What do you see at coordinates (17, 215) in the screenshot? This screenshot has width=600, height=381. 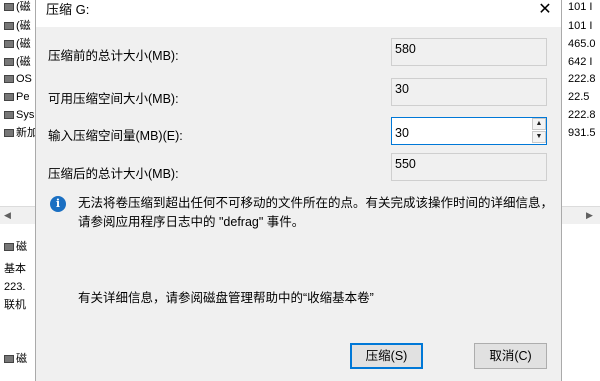 I see `bg-horizontal-scrollbar: ◀` at bounding box center [17, 215].